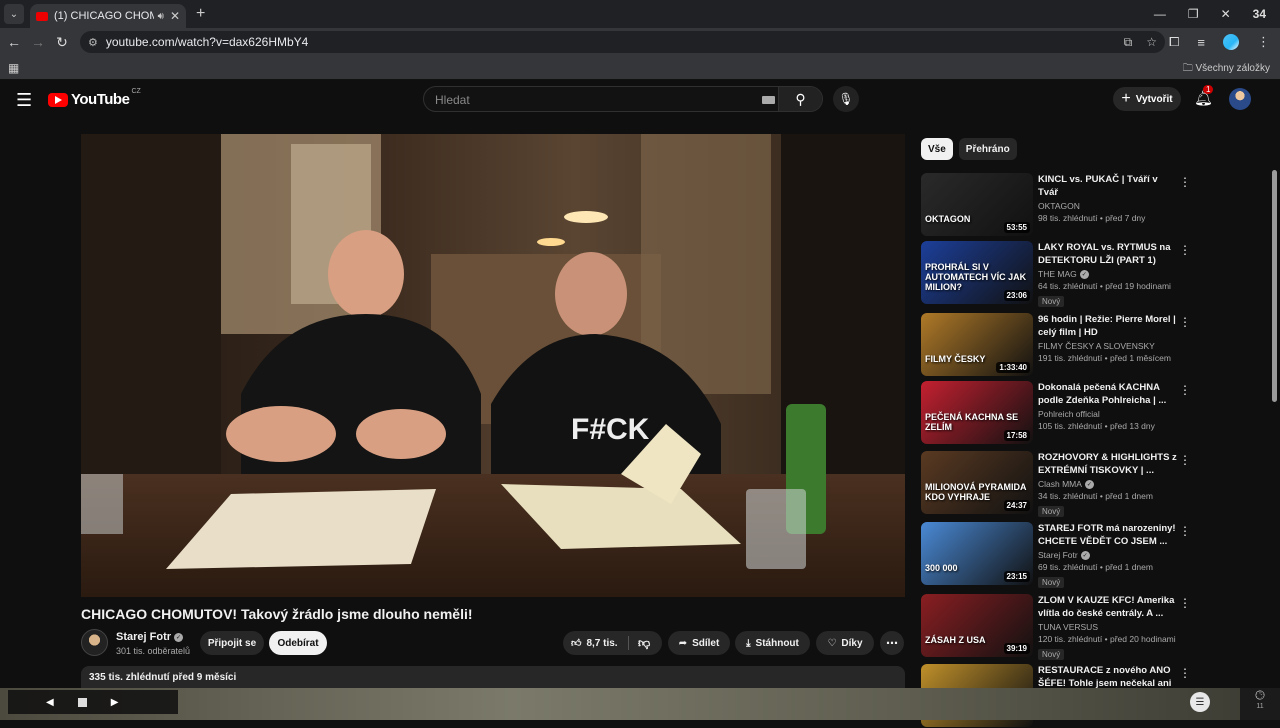 The image size is (1280, 728). I want to click on scrollbar-thumb, so click(1274, 286).